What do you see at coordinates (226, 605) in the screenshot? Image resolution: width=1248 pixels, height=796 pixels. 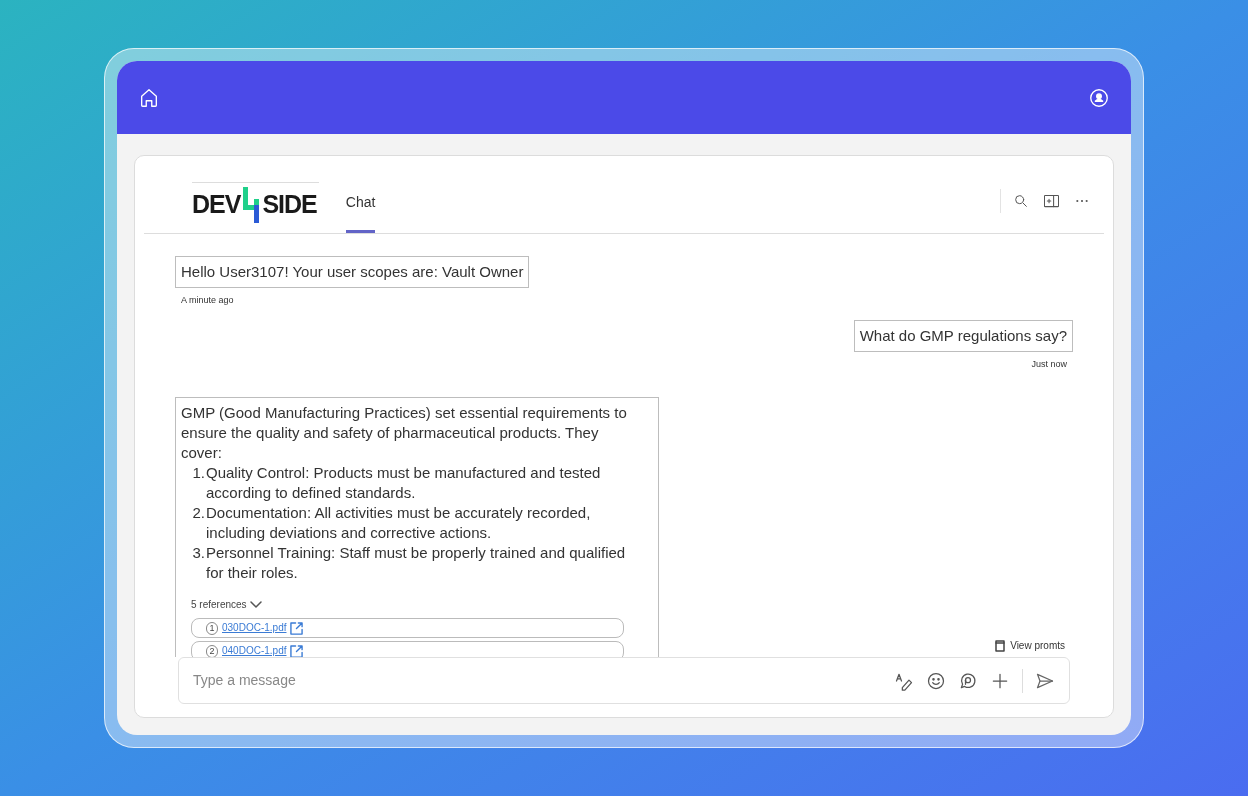 I see `references-toggle: 5 references` at bounding box center [226, 605].